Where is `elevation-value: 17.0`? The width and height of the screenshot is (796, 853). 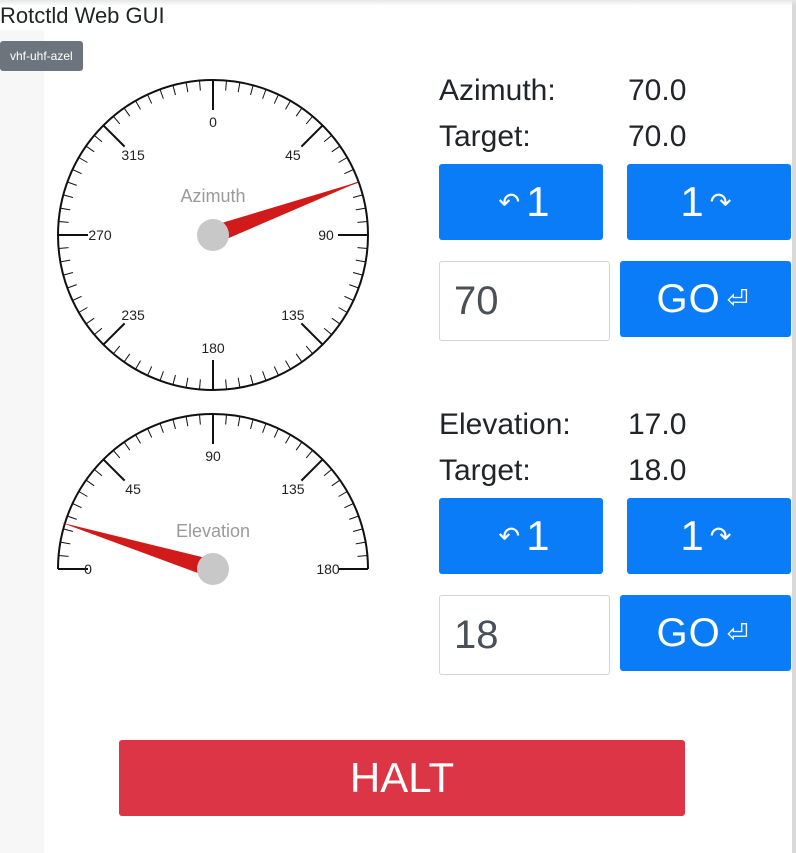 elevation-value: 17.0 is located at coordinates (657, 424).